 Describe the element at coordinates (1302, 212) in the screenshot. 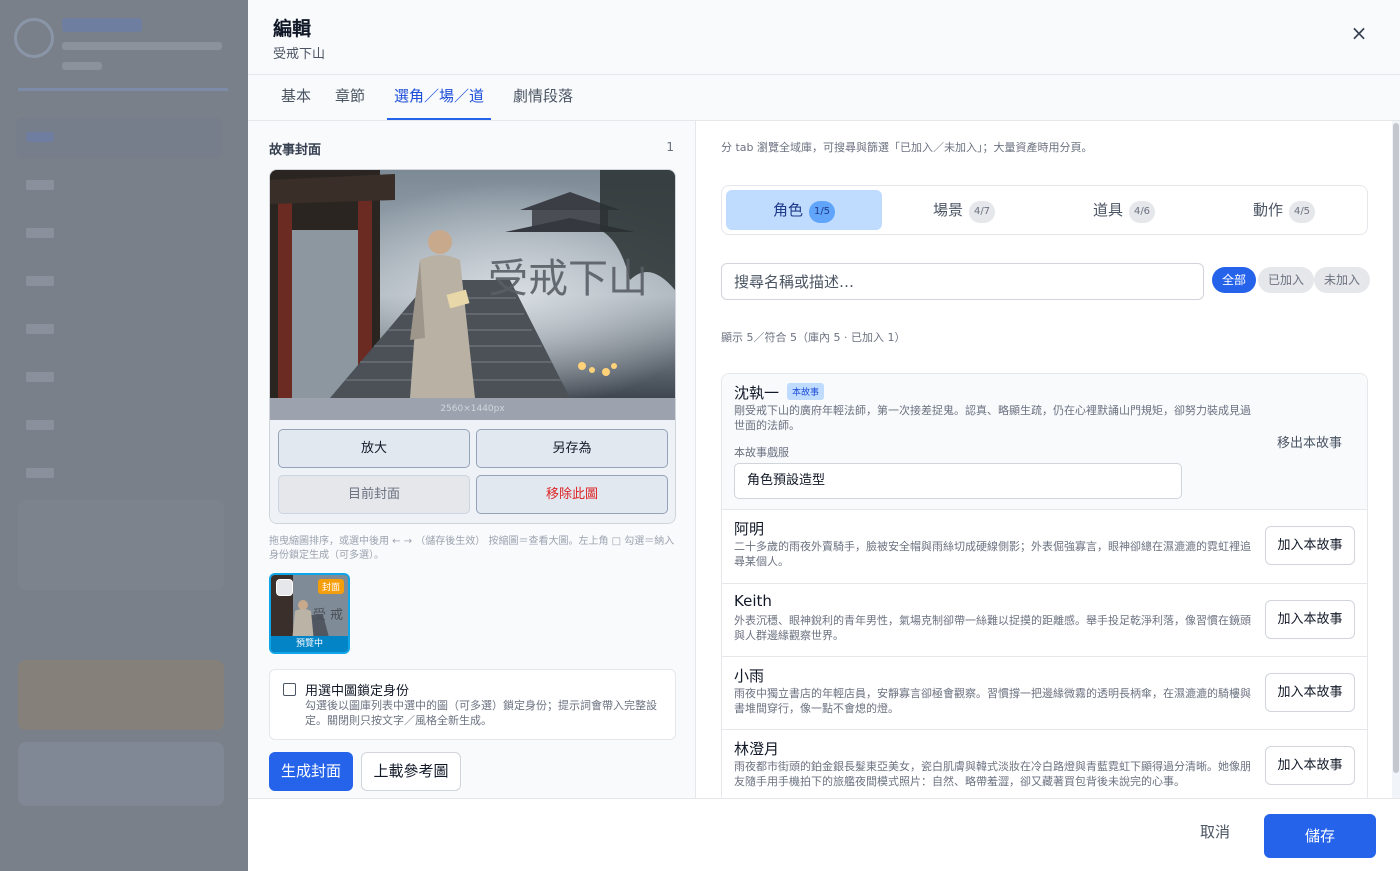

I see `asset-tab-count: 4/5` at that location.